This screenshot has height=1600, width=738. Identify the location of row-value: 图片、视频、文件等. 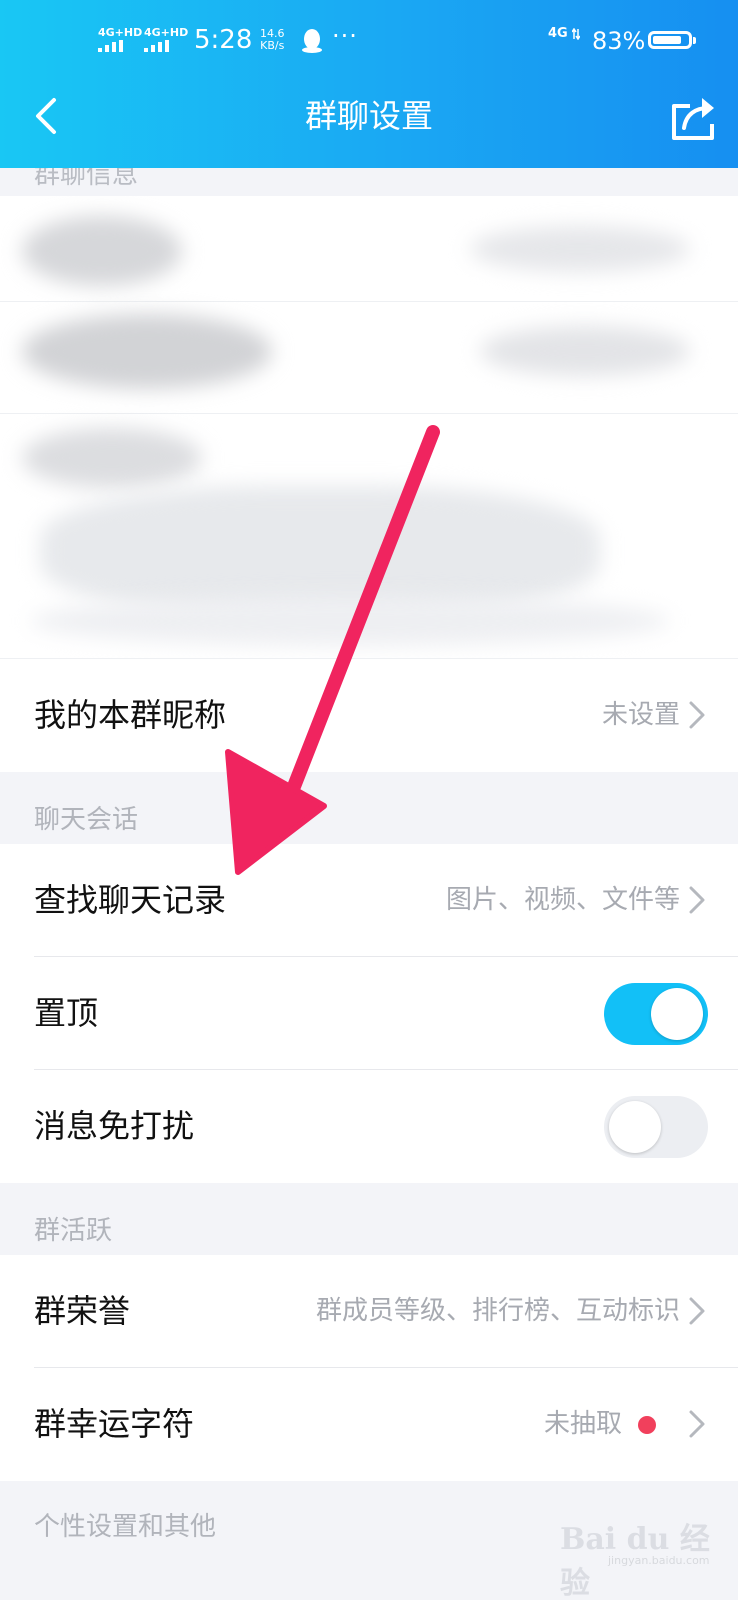
(562, 900).